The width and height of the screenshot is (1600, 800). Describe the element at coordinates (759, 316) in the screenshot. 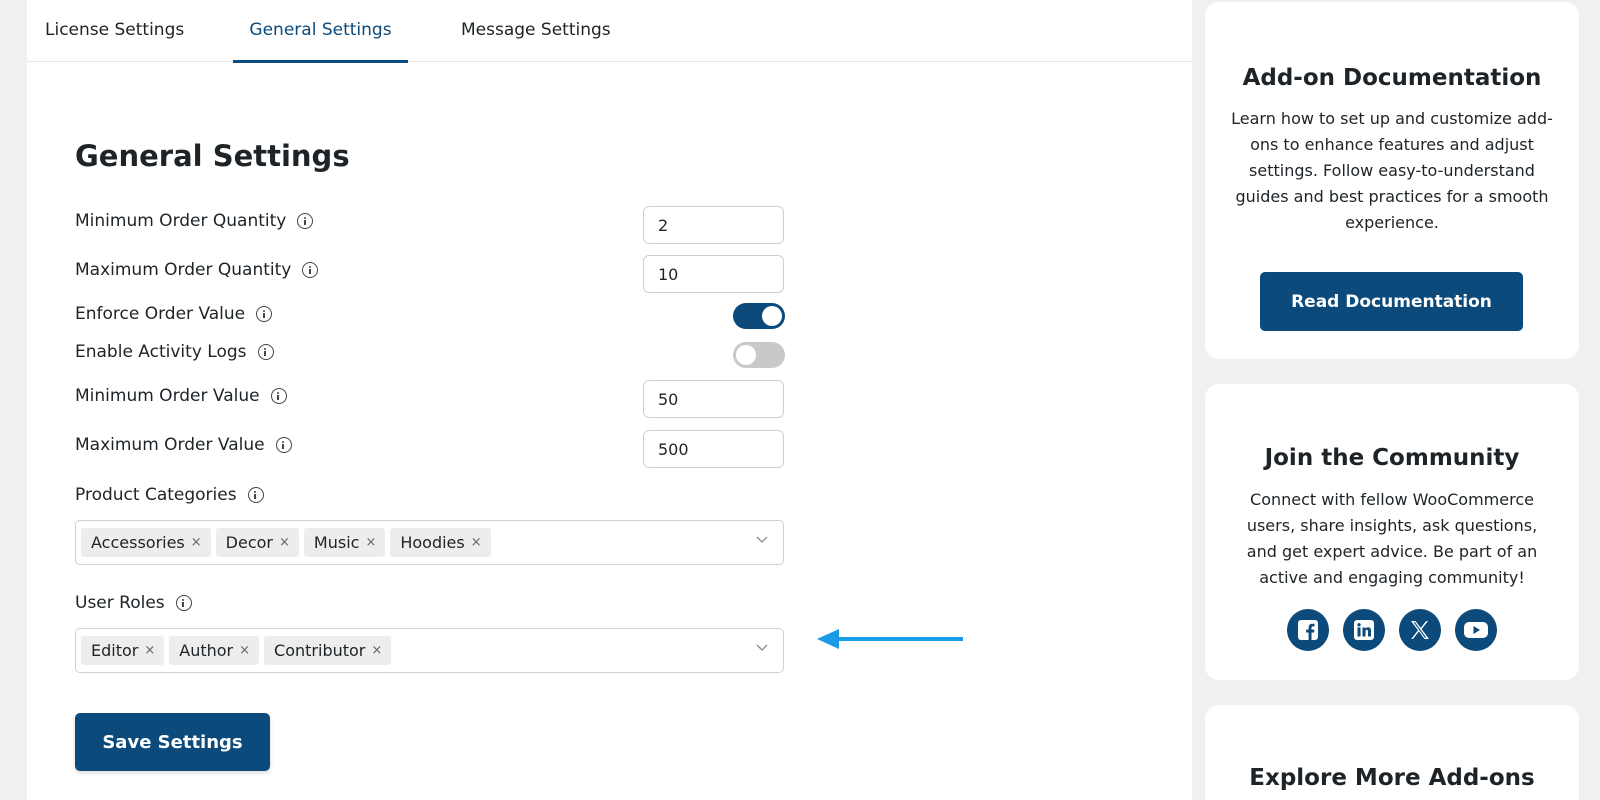

I see `enforce-value-toggle` at that location.